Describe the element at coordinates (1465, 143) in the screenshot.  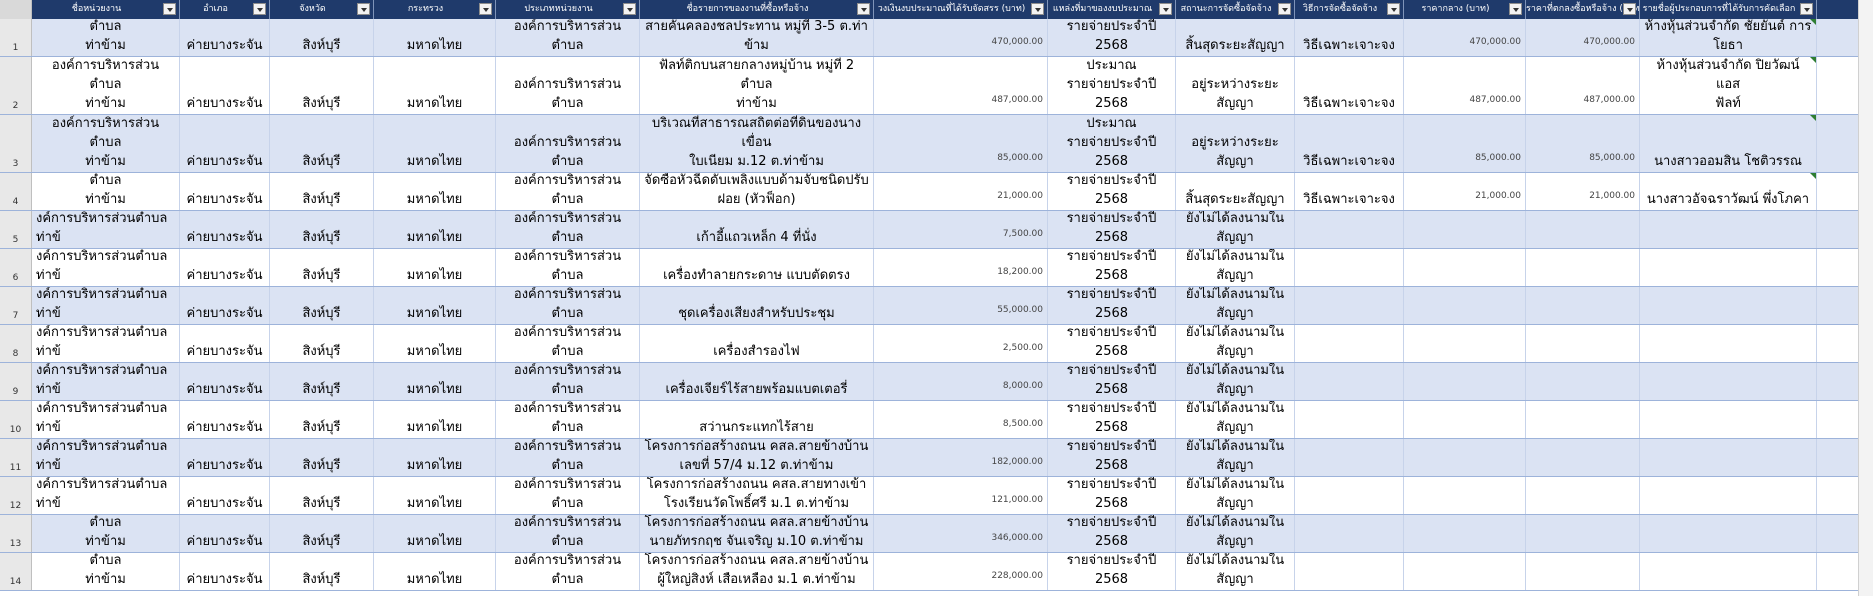
I see `cell-median: 85,000.00` at that location.